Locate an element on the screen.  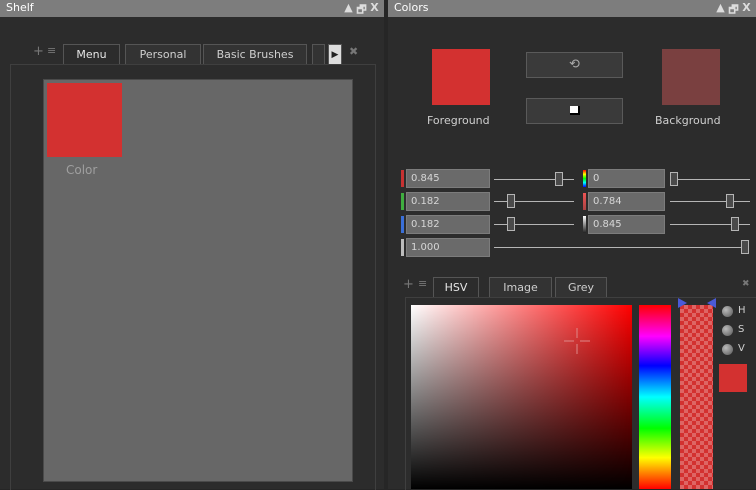
colors-title: Colors is located at coordinates (411, 7).